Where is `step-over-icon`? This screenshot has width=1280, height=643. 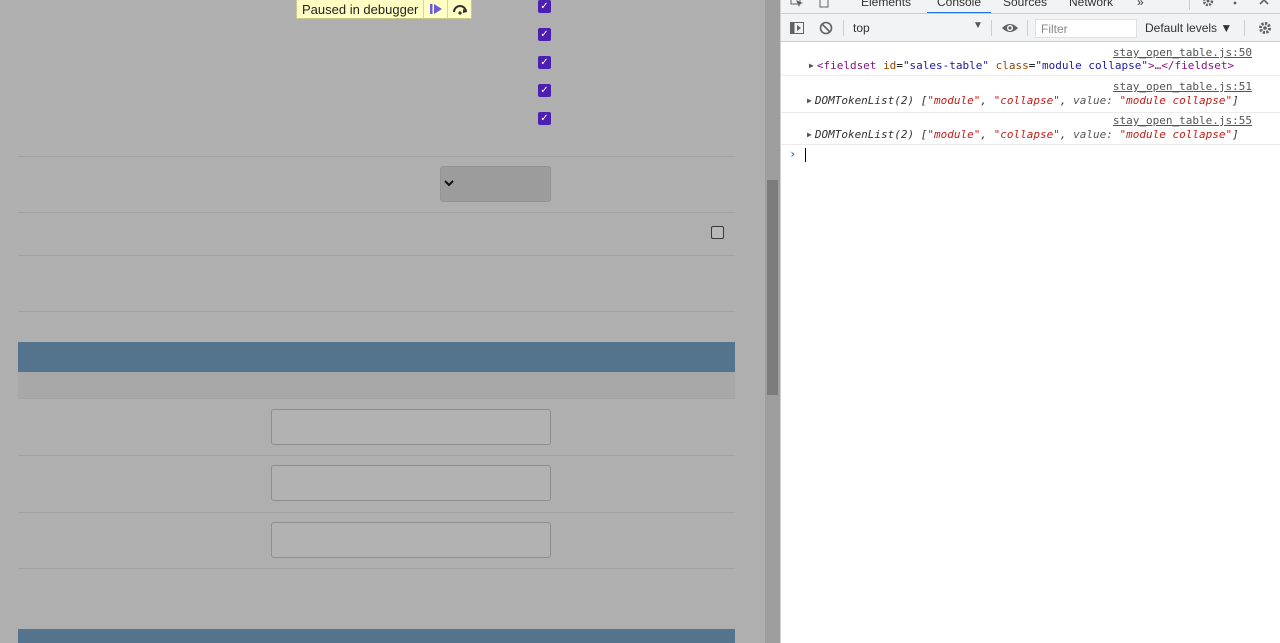
step-over-icon is located at coordinates (459, 10).